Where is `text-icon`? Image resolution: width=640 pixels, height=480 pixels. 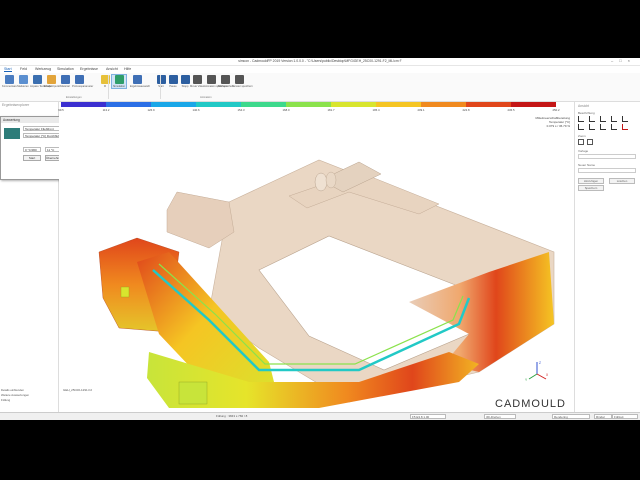 text-icon is located at coordinates (37, 79).